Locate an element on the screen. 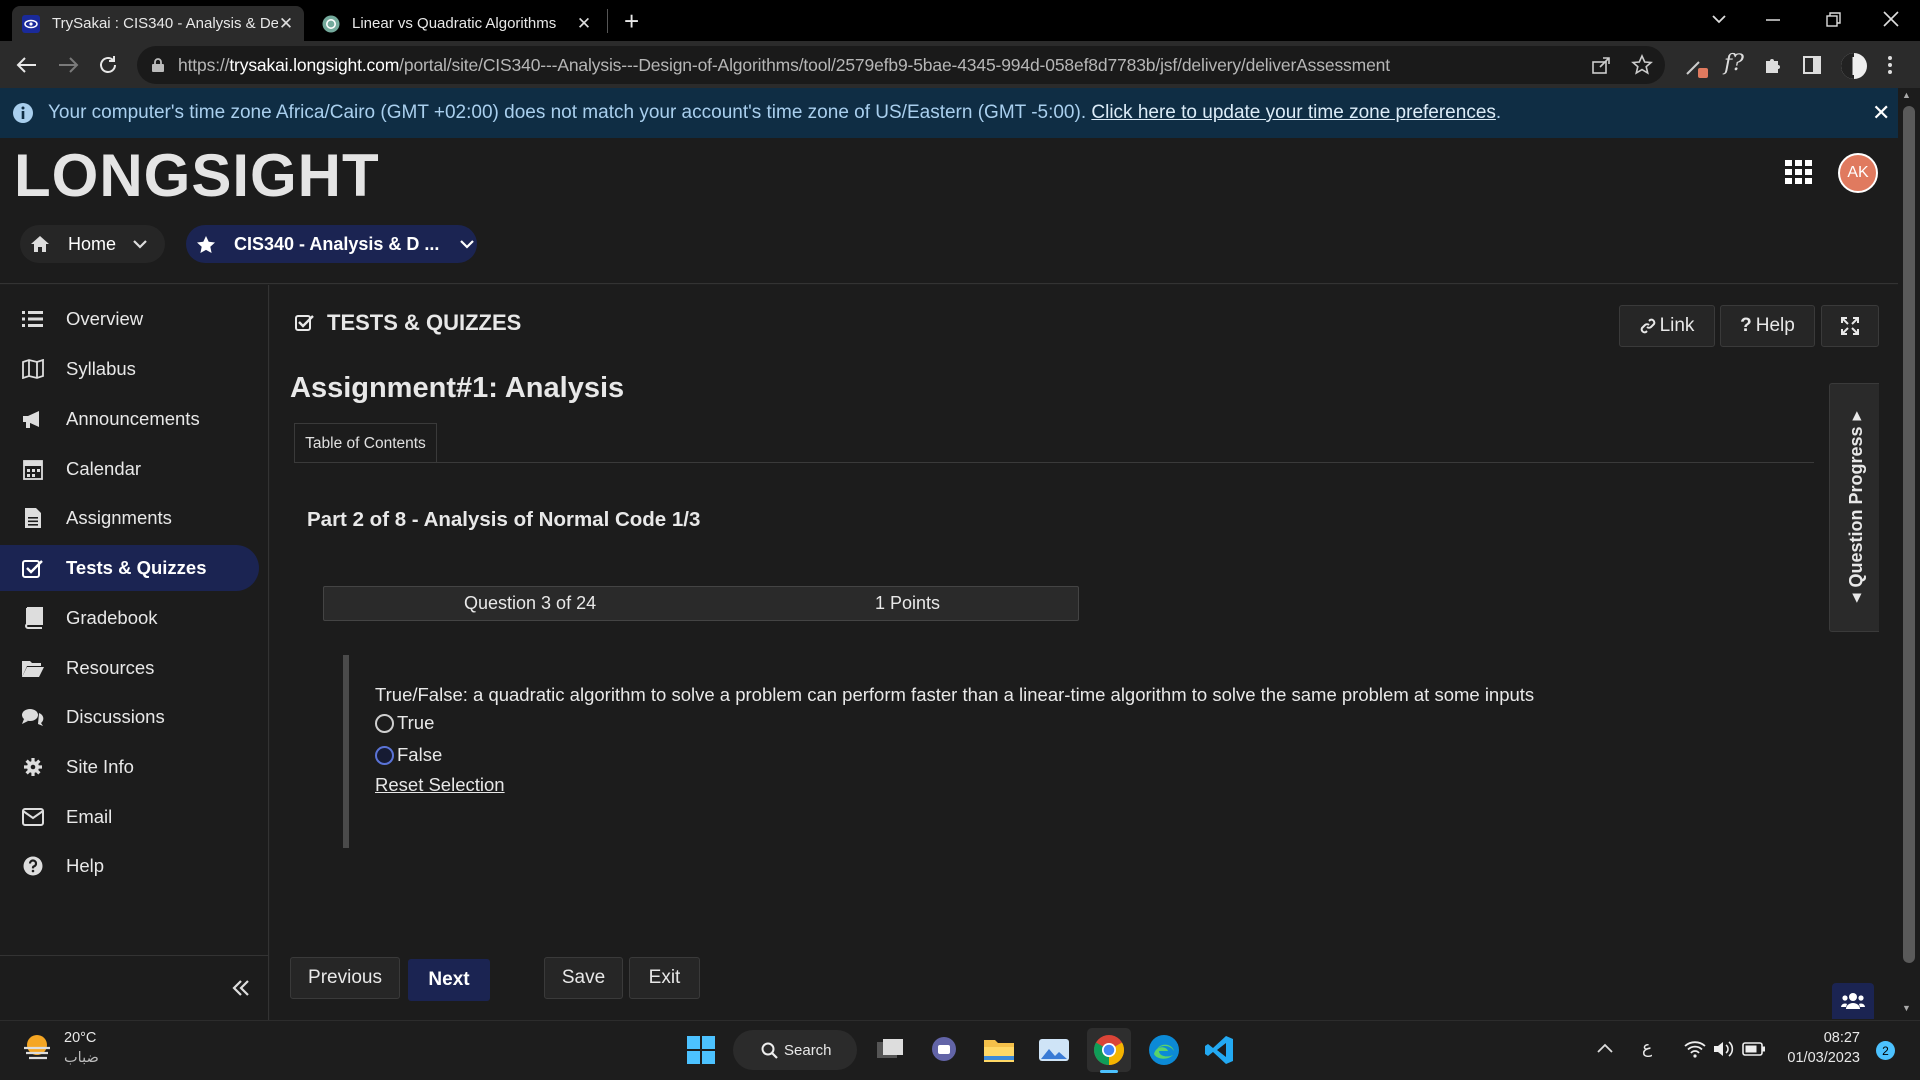  list-icon is located at coordinates (33, 319).